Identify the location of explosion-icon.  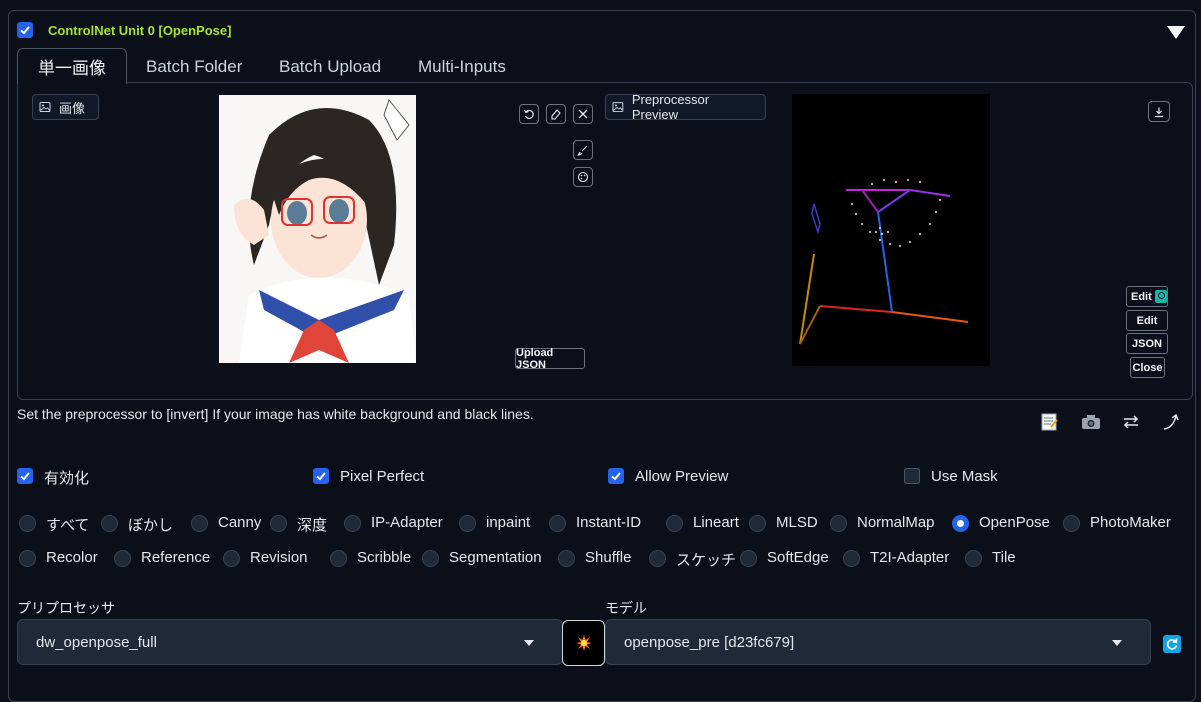
(583, 643).